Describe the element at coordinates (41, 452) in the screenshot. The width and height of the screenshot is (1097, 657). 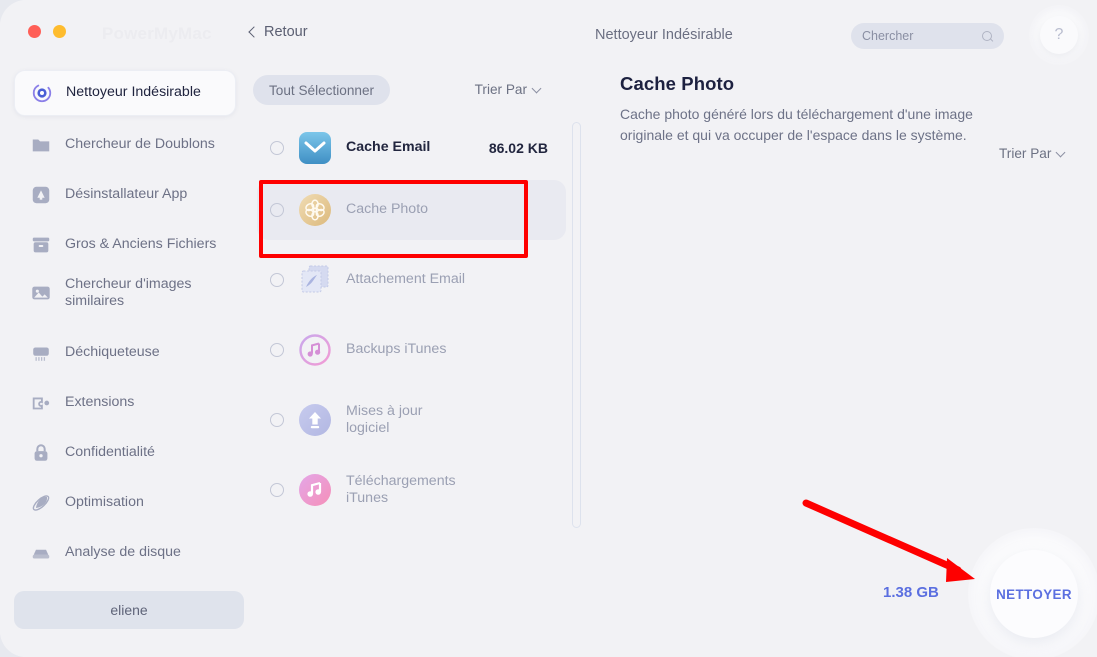
I see `lock-icon` at that location.